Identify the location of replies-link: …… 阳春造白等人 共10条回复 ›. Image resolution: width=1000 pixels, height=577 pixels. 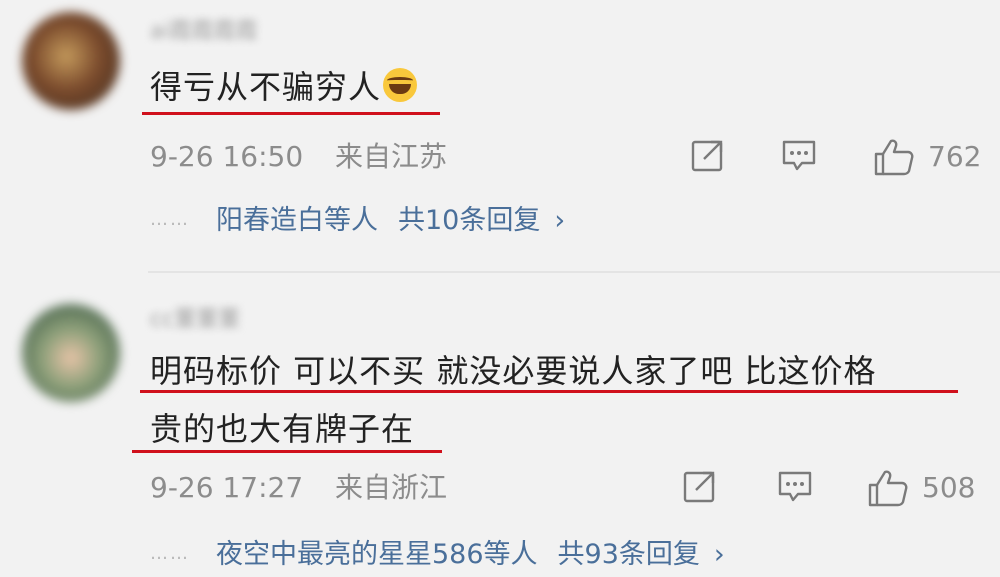
(357, 220).